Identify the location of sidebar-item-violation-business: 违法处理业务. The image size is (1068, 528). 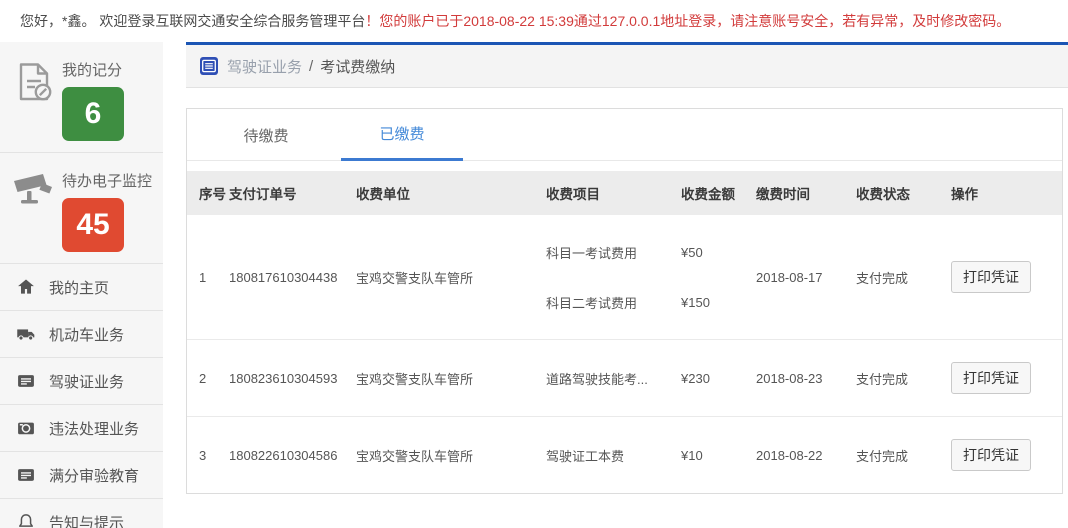
(81, 428).